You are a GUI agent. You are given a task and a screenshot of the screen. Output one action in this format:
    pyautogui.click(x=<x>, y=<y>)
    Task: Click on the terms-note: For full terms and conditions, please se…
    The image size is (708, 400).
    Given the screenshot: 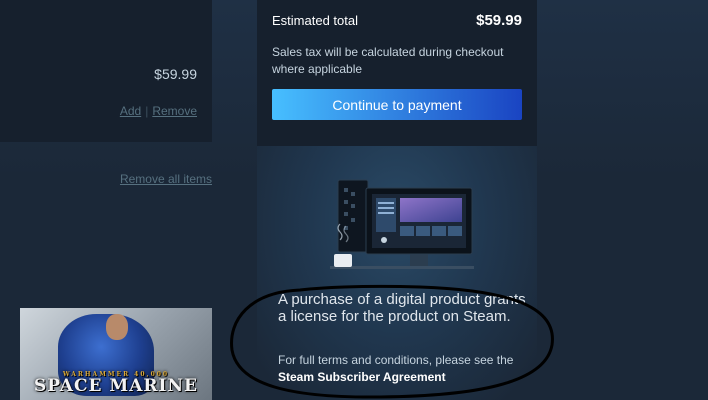 What is the action you would take?
    pyautogui.click(x=403, y=369)
    